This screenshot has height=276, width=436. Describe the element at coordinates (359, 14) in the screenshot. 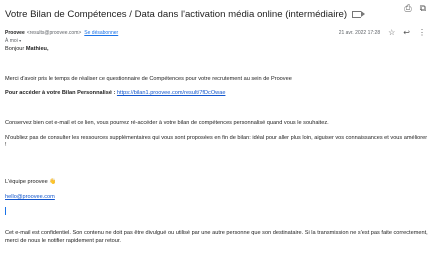

I see `label-icon` at that location.